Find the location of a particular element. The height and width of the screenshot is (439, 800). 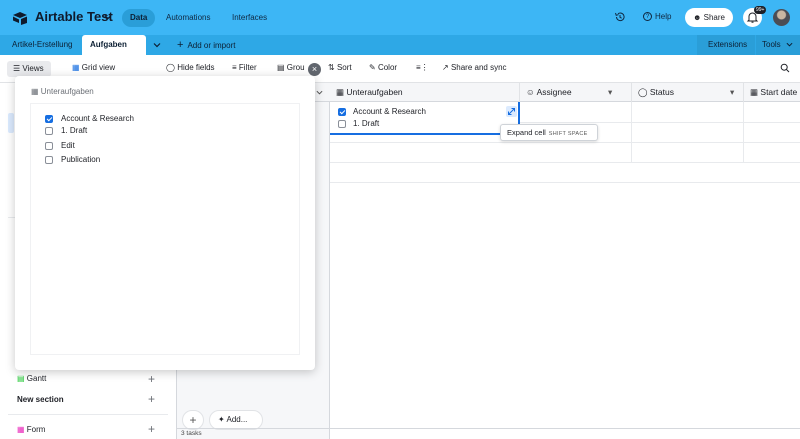

color-icon: ✎ is located at coordinates (373, 67).